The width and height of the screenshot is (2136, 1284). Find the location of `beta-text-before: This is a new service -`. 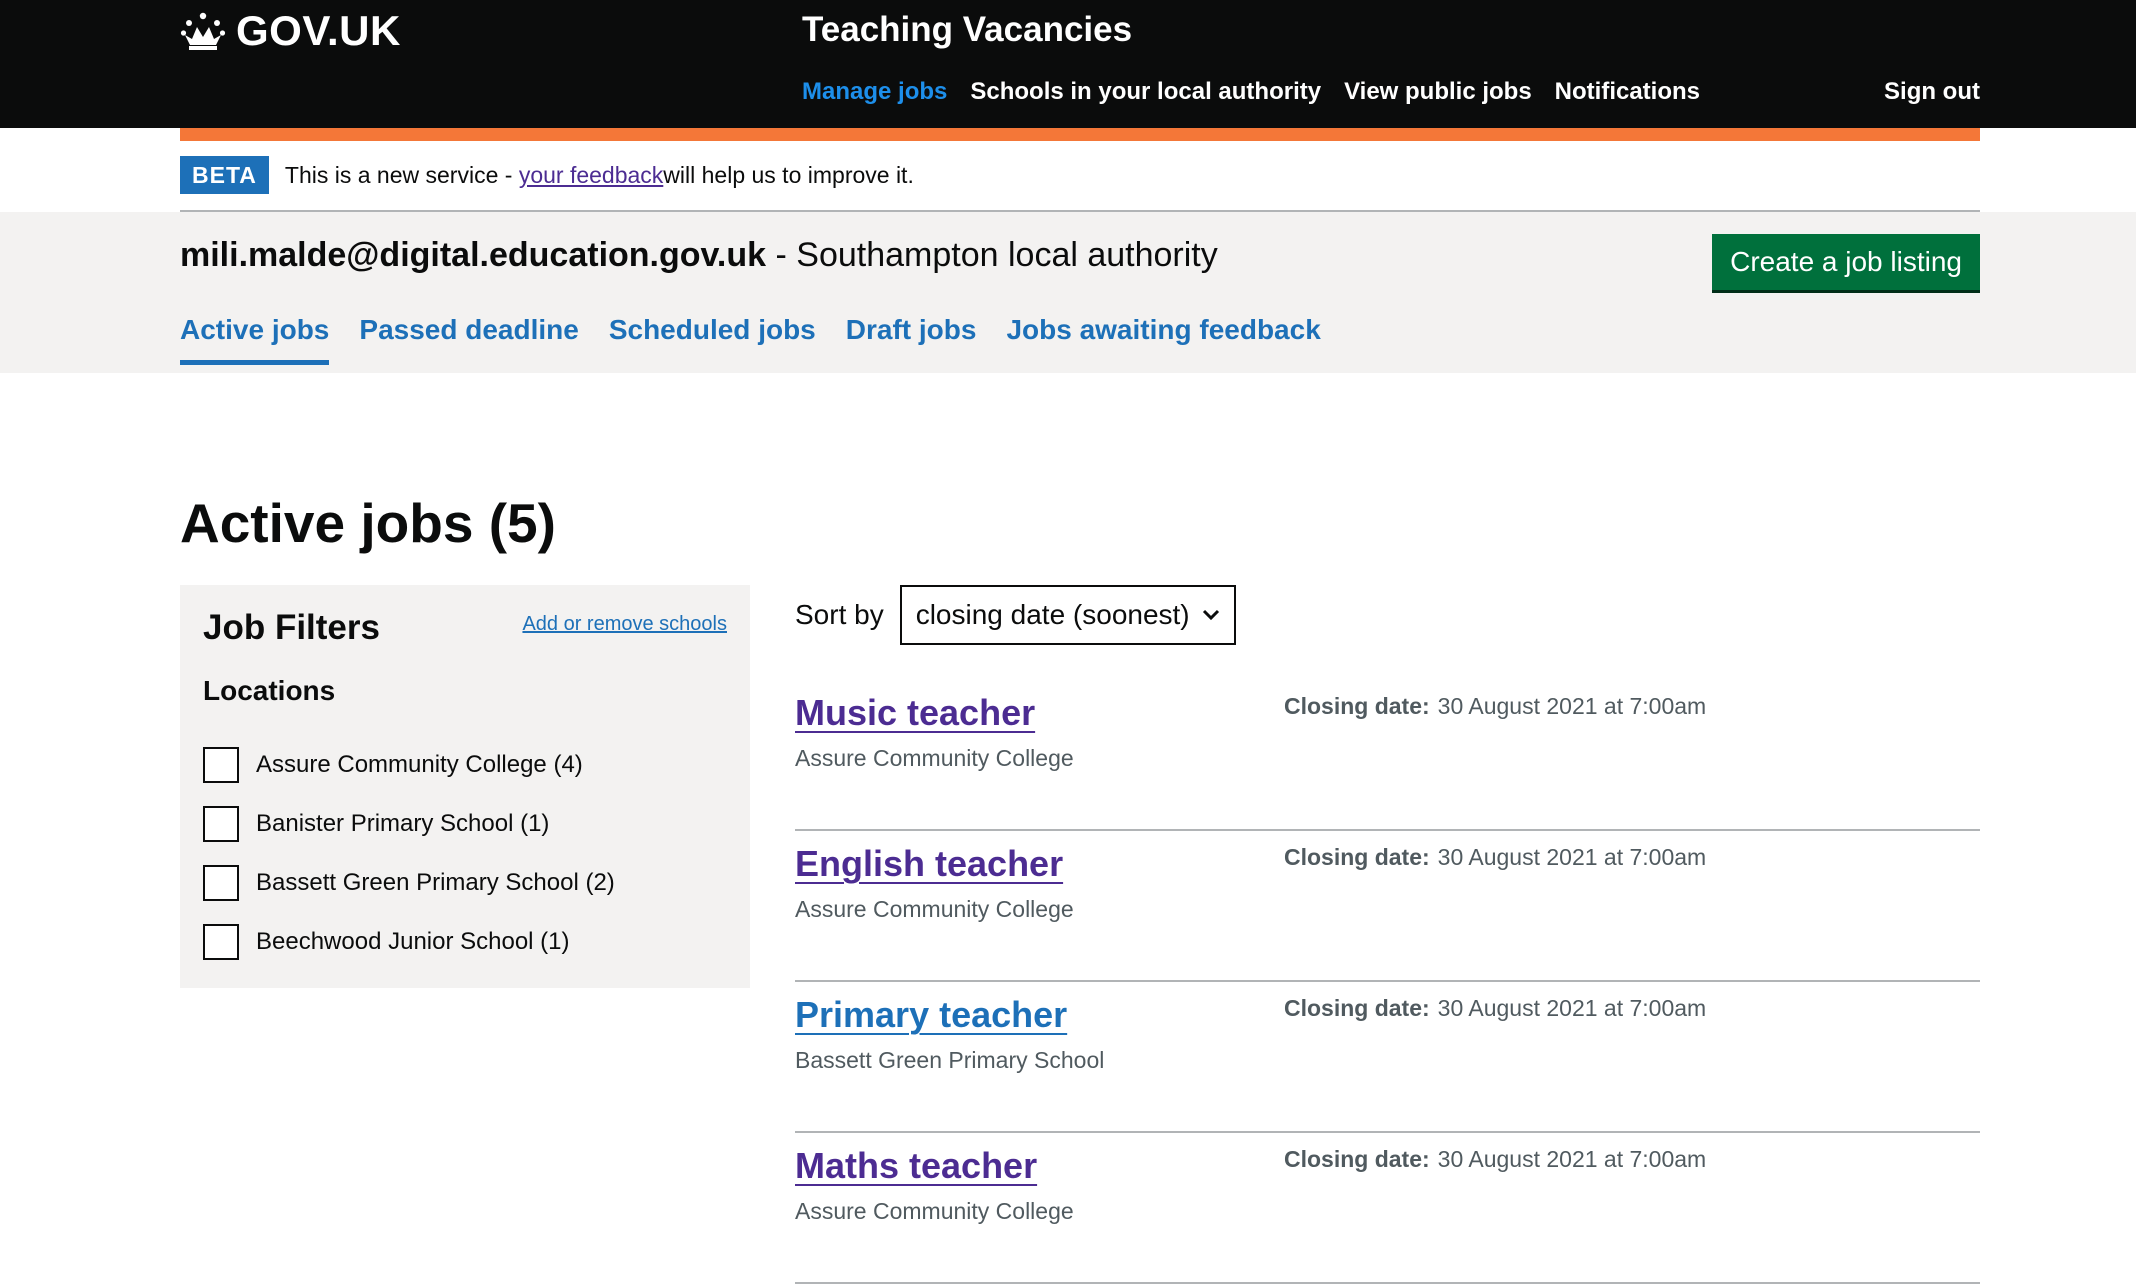

beta-text-before: This is a new service - is located at coordinates (398, 174).